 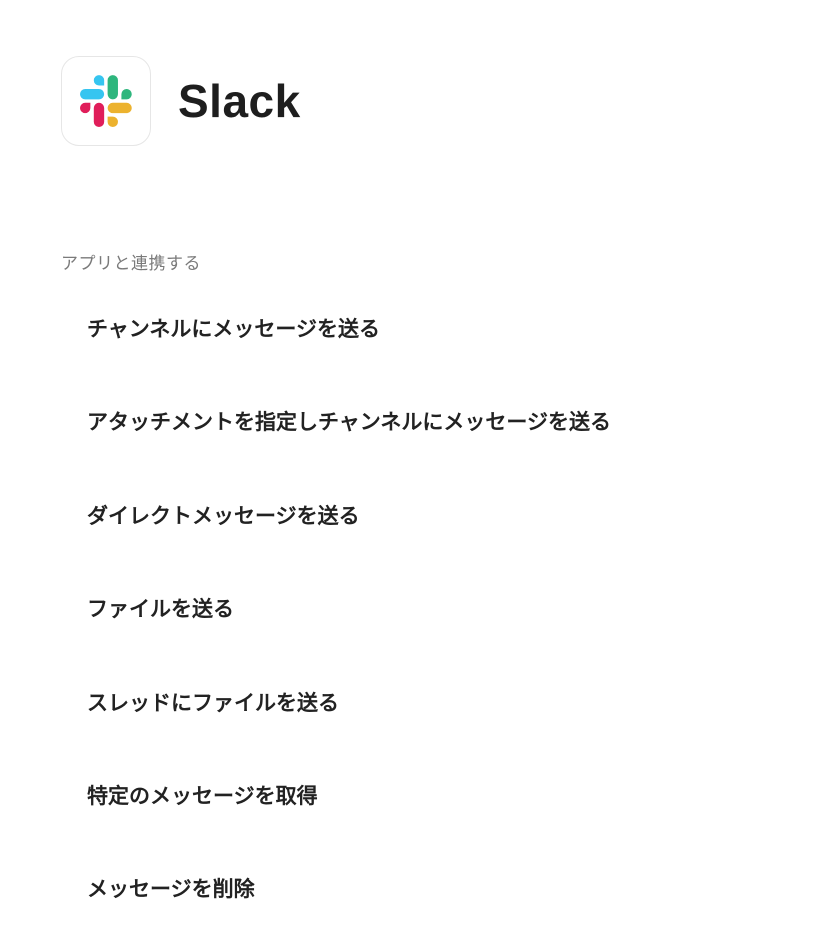 I want to click on app-title: Slack, so click(x=239, y=101).